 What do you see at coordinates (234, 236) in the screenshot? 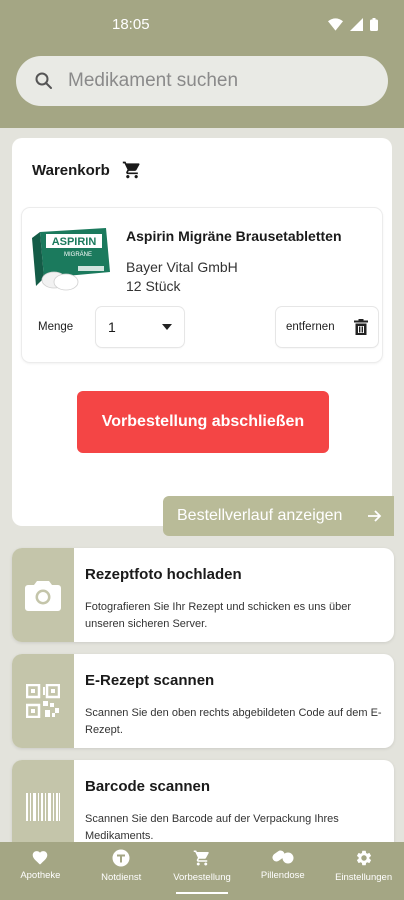
I see `product-name: Aspirin Migräne Brausetabletten` at bounding box center [234, 236].